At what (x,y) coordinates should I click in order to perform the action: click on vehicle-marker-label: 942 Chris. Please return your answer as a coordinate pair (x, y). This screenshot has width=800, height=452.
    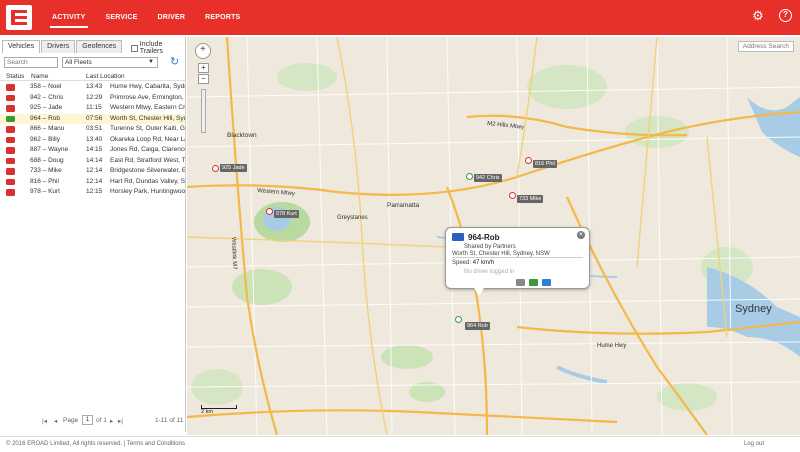
    Looking at the image, I should click on (488, 178).